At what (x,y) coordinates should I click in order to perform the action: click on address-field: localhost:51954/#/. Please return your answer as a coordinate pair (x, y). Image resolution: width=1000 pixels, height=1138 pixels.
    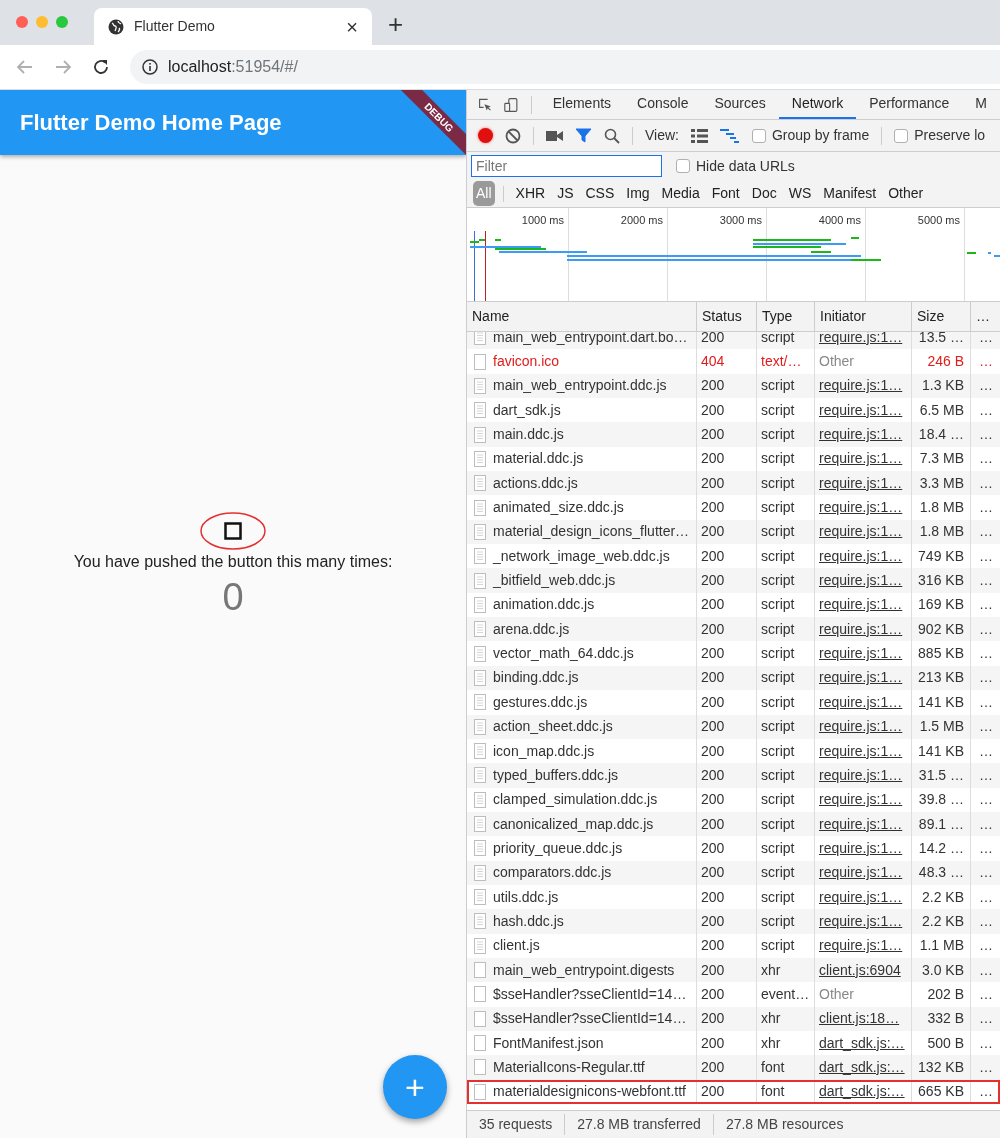
    Looking at the image, I should click on (565, 67).